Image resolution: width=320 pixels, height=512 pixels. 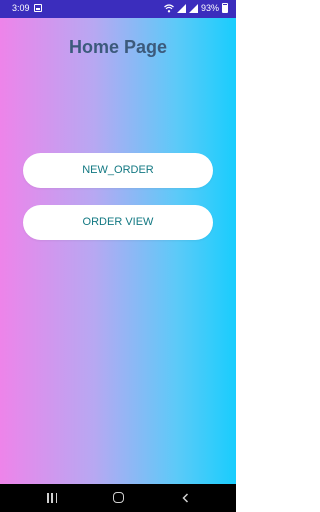 What do you see at coordinates (225, 8) in the screenshot?
I see `battery-icon` at bounding box center [225, 8].